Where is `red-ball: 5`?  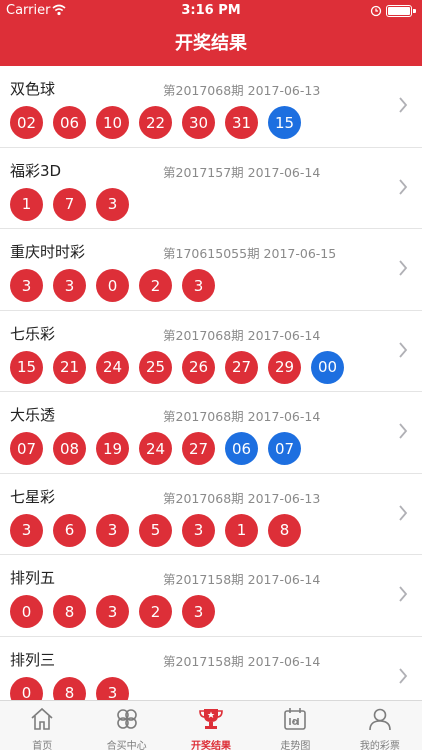
red-ball: 5 is located at coordinates (155, 530).